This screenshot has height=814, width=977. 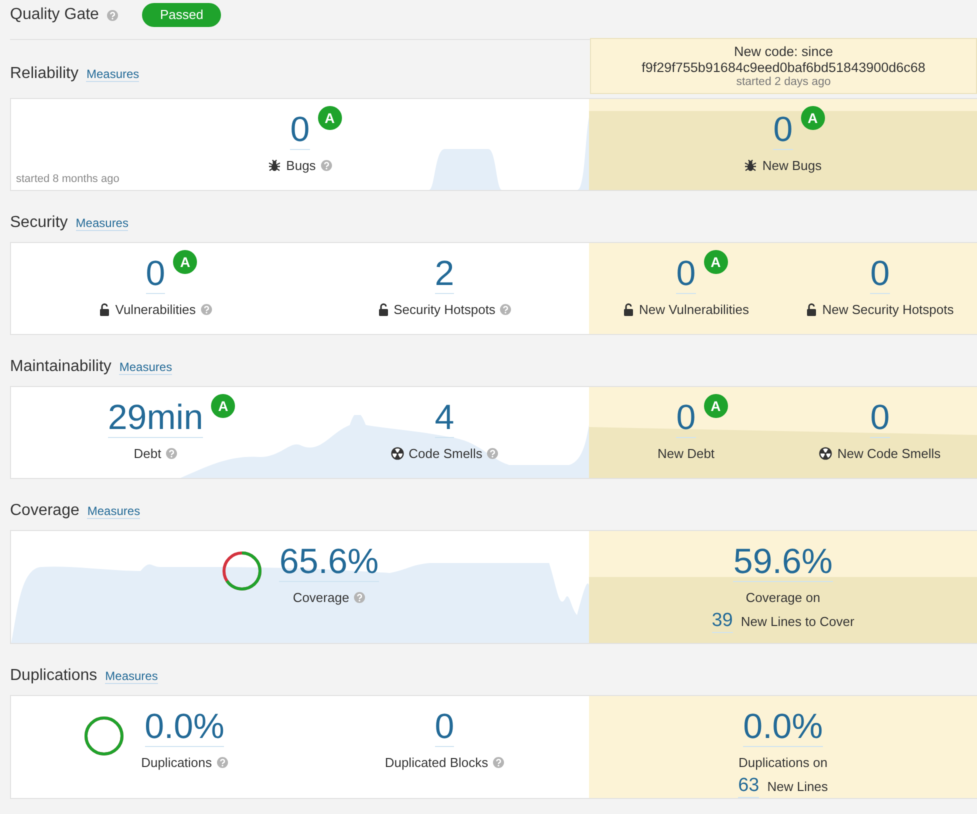 I want to click on metric-value: 29min, so click(x=156, y=419).